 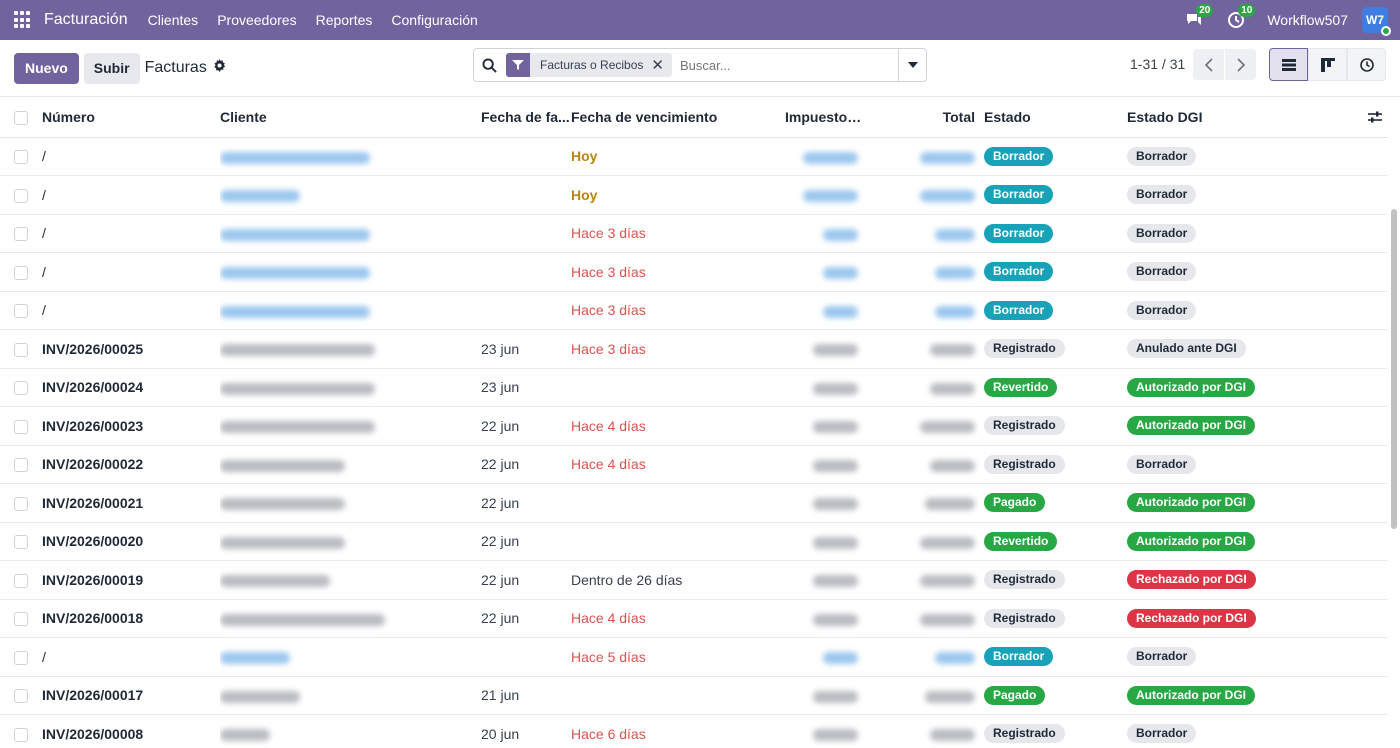 What do you see at coordinates (1055, 117) in the screenshot?
I see `header-estado: Estado` at bounding box center [1055, 117].